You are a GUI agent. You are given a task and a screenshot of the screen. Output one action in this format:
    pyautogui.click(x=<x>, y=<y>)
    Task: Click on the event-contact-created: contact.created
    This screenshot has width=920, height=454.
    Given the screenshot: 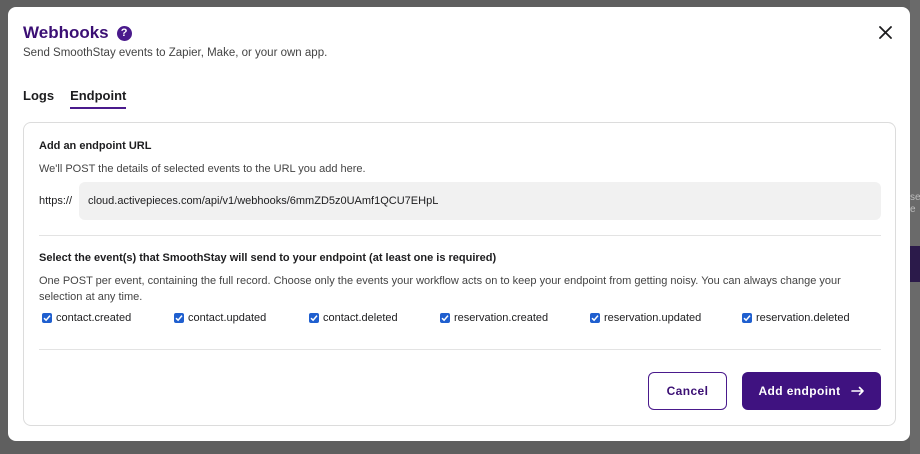 What is the action you would take?
    pyautogui.click(x=86, y=318)
    